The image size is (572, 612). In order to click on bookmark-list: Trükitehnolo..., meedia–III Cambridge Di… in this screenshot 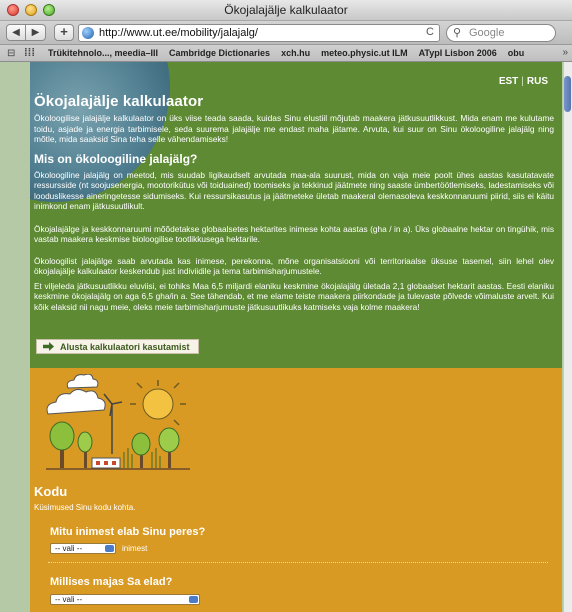, I will do `click(286, 53)`.